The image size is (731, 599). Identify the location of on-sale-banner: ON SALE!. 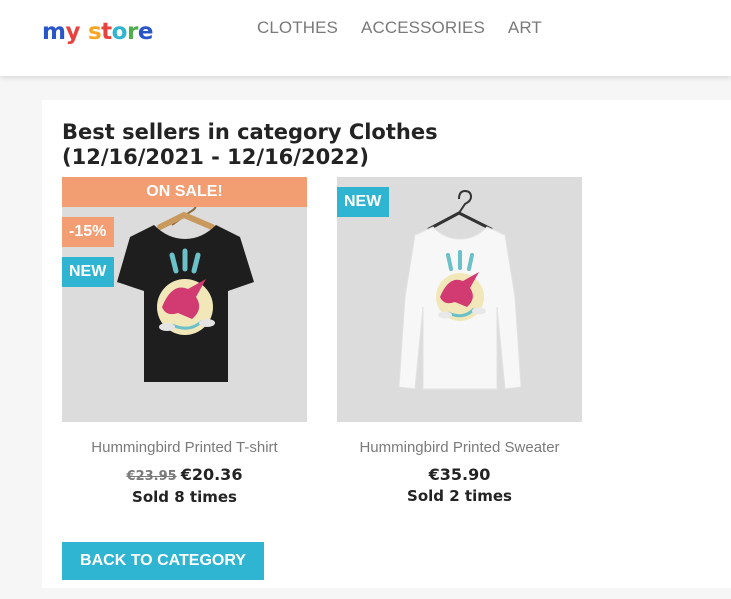
(184, 192).